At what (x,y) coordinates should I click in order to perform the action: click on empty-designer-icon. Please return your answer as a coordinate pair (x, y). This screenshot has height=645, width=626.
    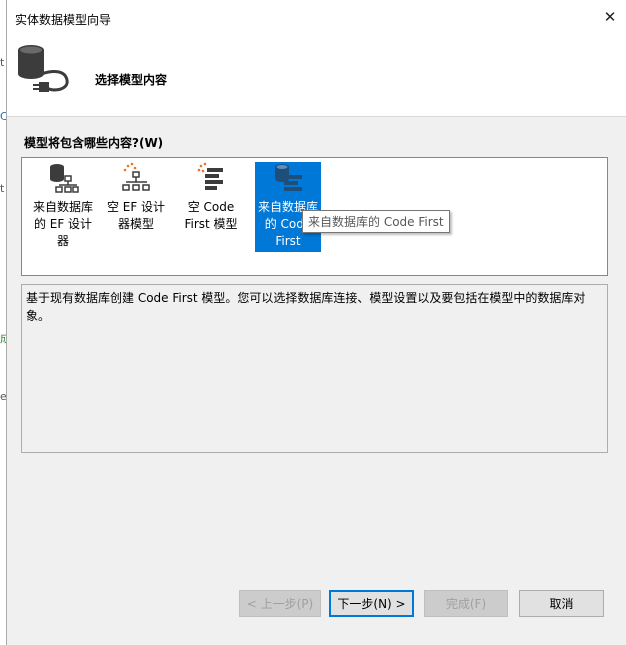
    Looking at the image, I should click on (136, 176).